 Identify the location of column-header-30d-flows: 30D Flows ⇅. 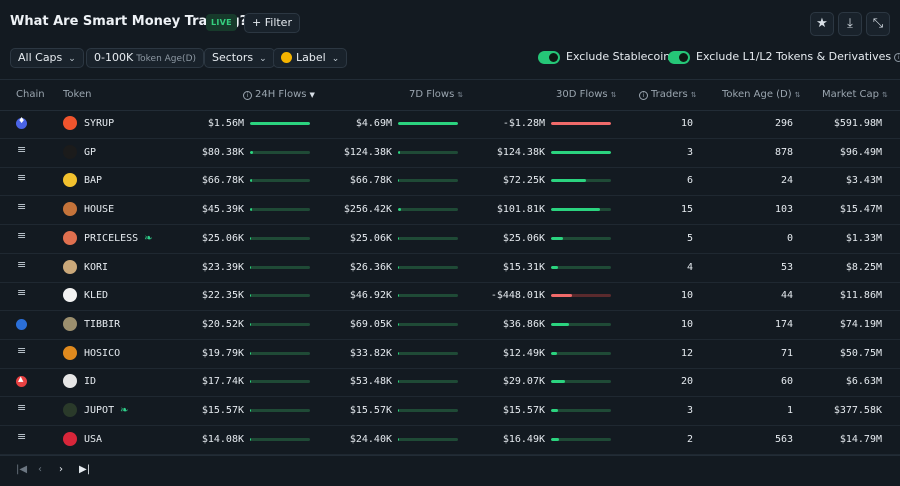
(586, 94).